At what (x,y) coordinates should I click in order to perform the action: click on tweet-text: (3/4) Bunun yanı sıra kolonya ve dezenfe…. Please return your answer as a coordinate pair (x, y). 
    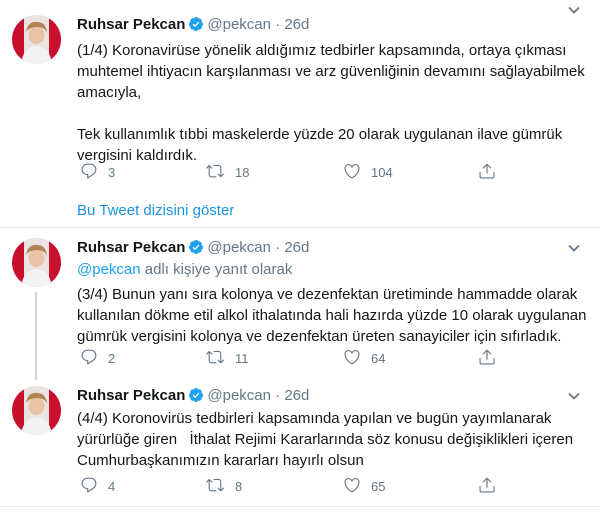
    Looking at the image, I should click on (334, 315).